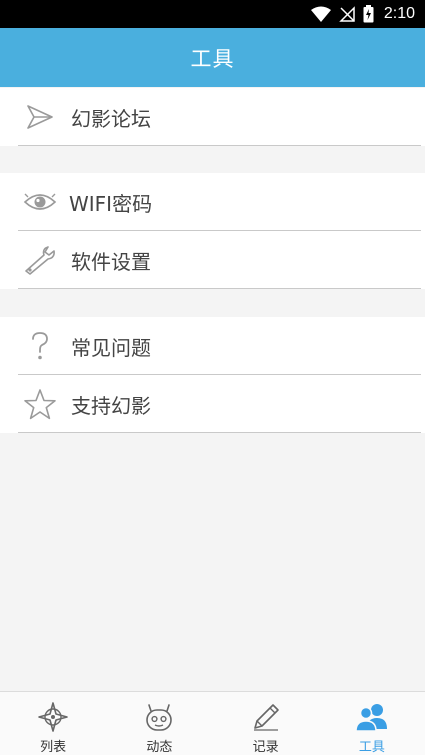 The height and width of the screenshot is (755, 425). What do you see at coordinates (111, 347) in the screenshot?
I see `menu-item-label: 常见问题` at bounding box center [111, 347].